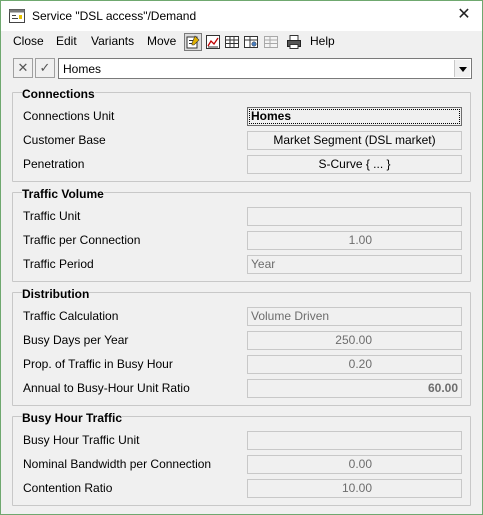 Image resolution: width=483 pixels, height=515 pixels. What do you see at coordinates (265, 68) in the screenshot?
I see `value-combo: Homes` at bounding box center [265, 68].